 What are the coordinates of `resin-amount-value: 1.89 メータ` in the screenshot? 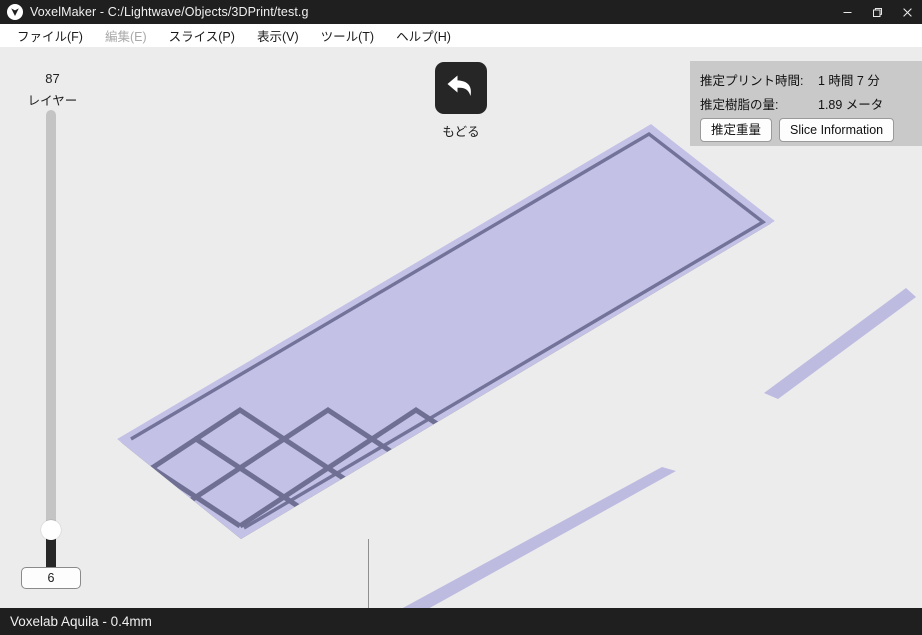 It's located at (851, 105).